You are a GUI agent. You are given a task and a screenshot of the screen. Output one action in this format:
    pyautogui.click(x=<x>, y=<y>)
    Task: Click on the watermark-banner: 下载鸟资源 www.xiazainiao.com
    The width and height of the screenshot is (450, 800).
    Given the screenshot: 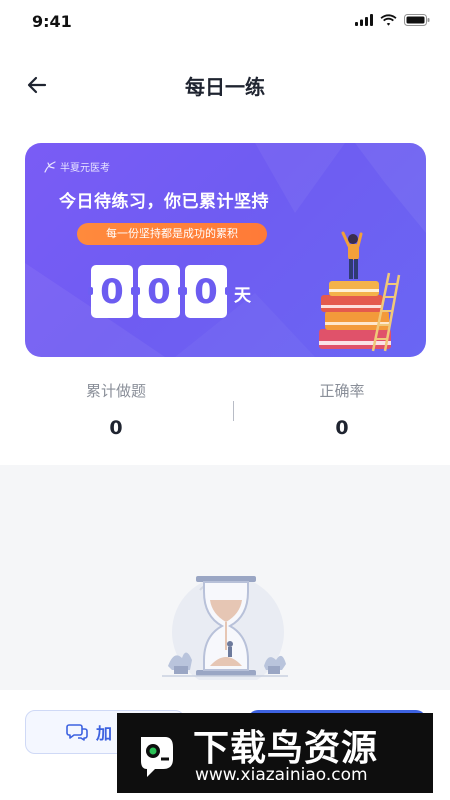 What is the action you would take?
    pyautogui.click(x=275, y=753)
    